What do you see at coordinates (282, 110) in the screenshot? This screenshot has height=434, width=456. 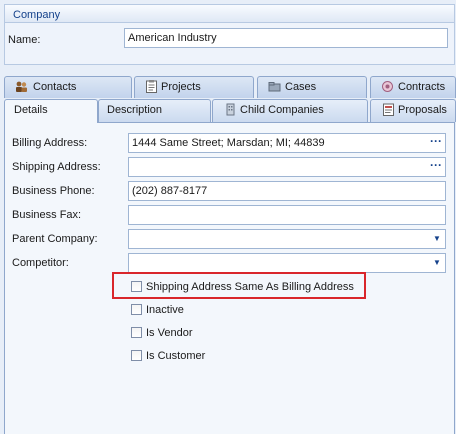 I see `tab-child-companies-label: Child Companies` at bounding box center [282, 110].